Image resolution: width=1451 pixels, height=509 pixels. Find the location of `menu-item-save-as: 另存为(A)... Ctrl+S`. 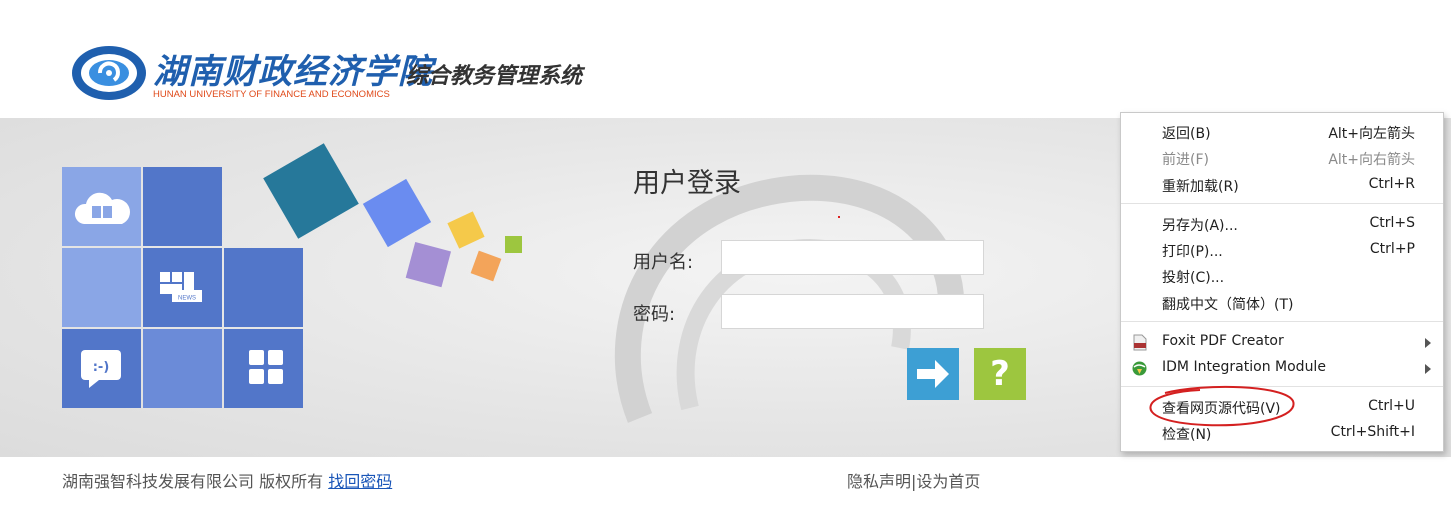

menu-item-save-as: 另存为(A)... Ctrl+S is located at coordinates (1282, 224).